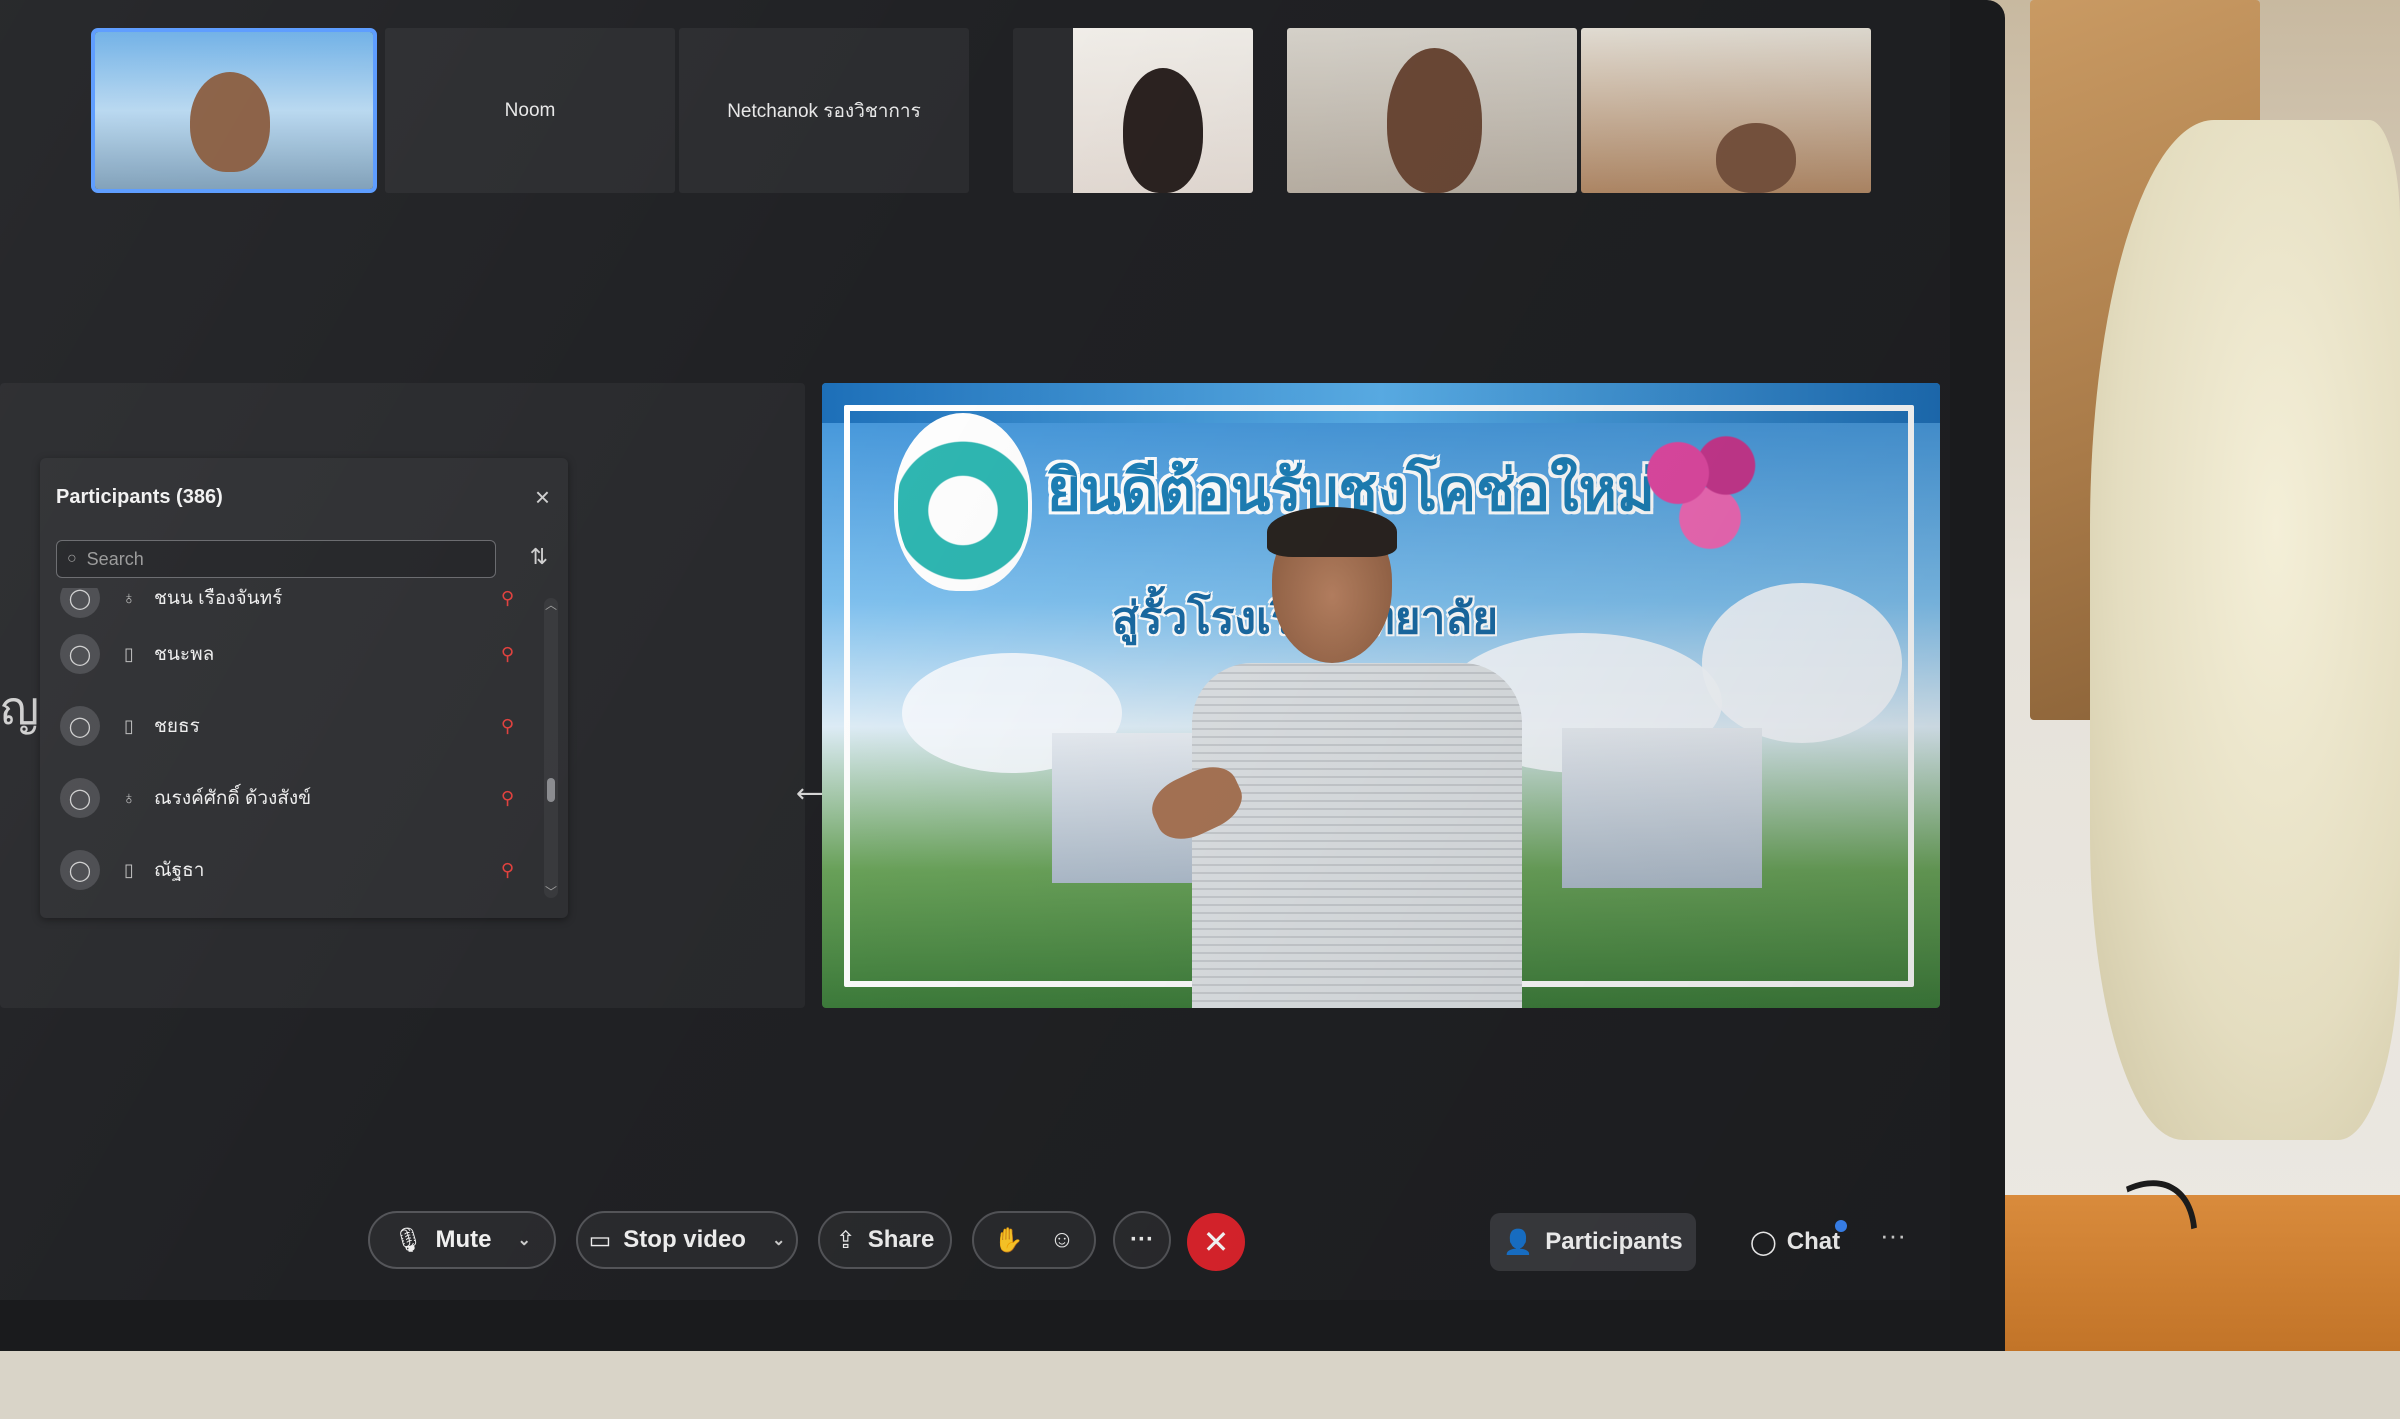  What do you see at coordinates (600, 1240) in the screenshot?
I see `video-camera-icon: ▭` at bounding box center [600, 1240].